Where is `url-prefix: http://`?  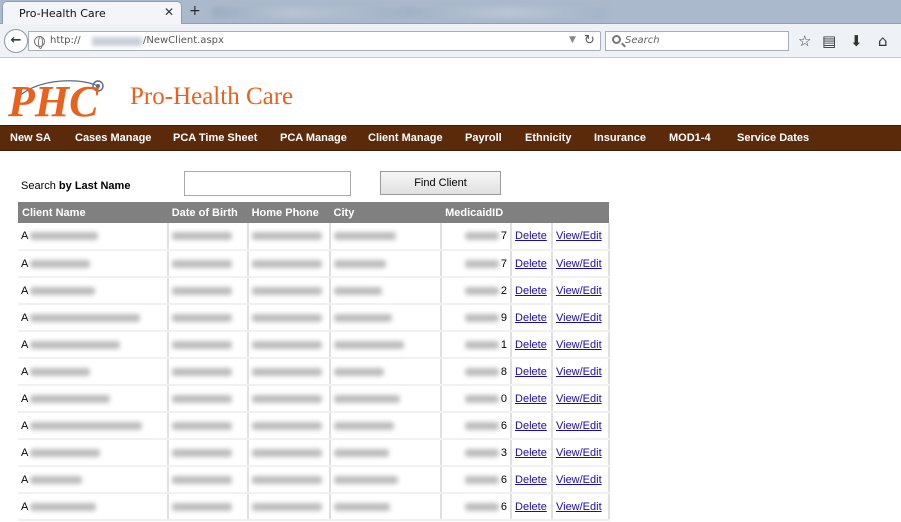 url-prefix: http:// is located at coordinates (65, 40).